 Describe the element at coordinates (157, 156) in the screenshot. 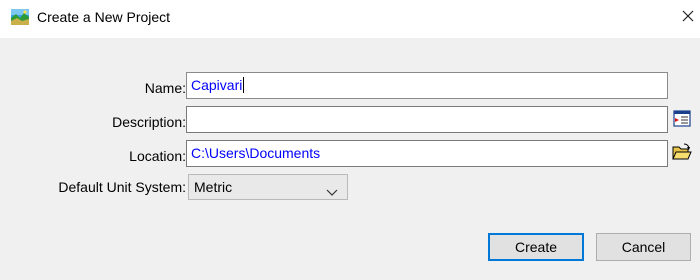

I see `location-label: Location:` at that location.